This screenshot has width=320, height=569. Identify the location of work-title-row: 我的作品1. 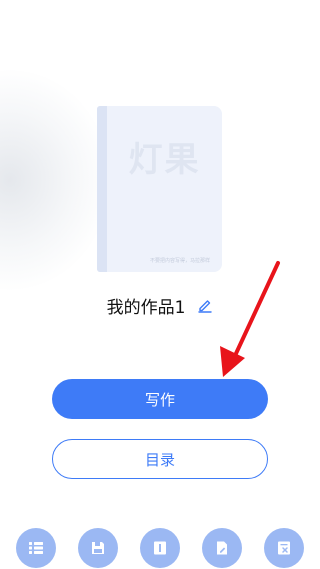
(160, 305).